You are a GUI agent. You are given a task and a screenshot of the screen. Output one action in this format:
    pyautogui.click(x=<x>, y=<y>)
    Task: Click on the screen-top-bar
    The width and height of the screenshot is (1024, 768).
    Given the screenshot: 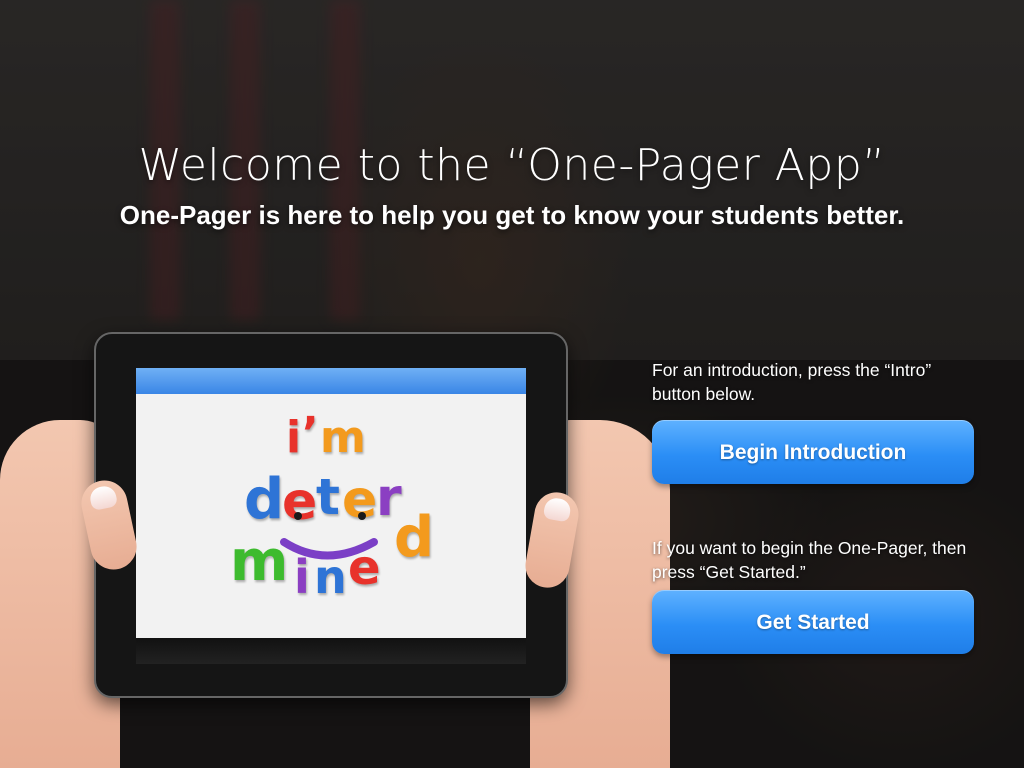 What is the action you would take?
    pyautogui.click(x=331, y=381)
    